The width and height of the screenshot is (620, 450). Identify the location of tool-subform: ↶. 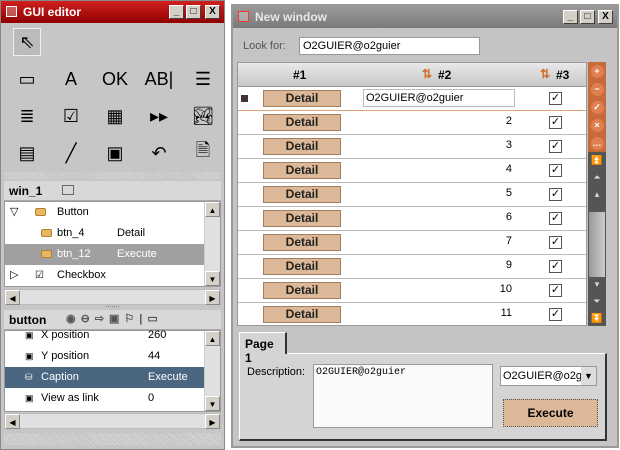
(159, 153).